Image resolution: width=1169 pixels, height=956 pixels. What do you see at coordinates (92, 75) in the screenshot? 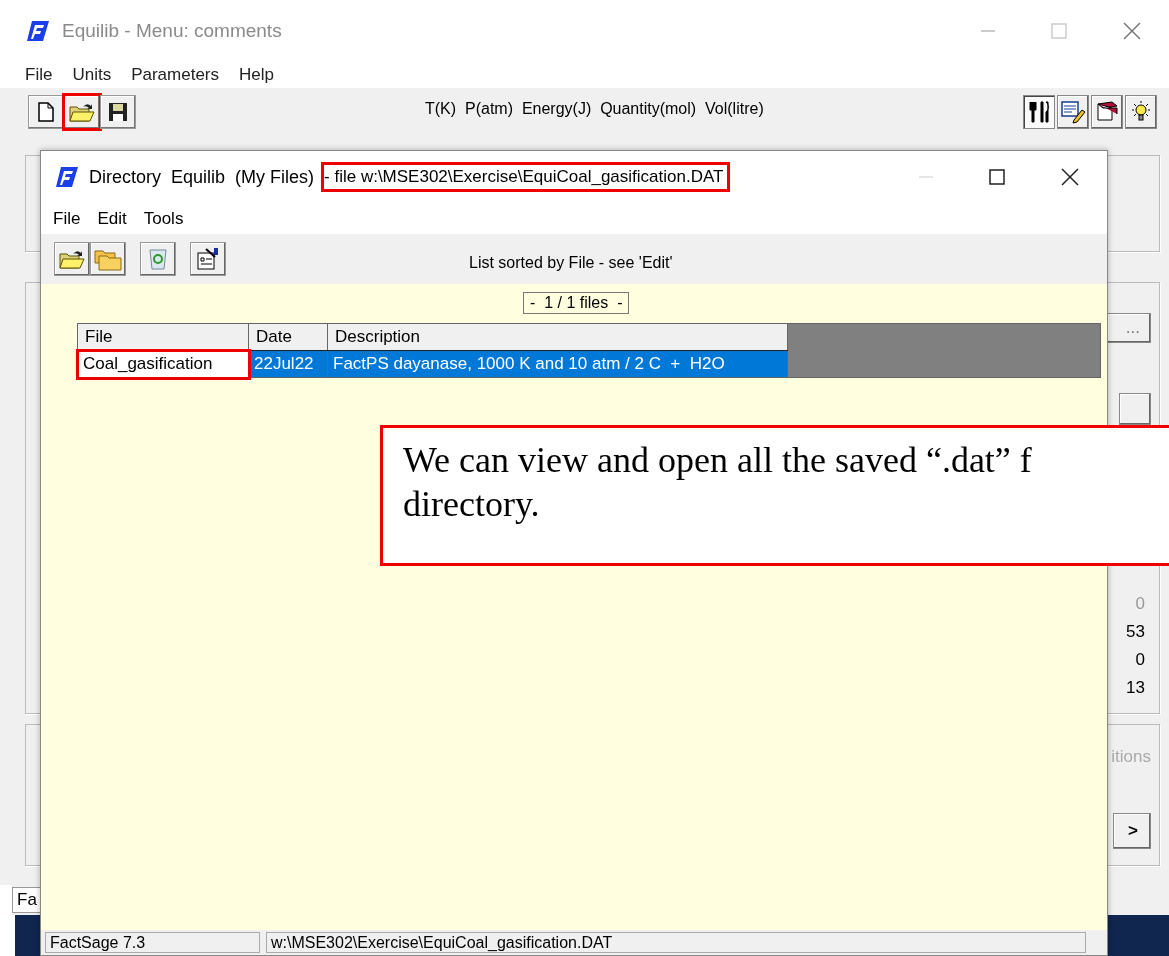
I see `menu-item: Units` at bounding box center [92, 75].